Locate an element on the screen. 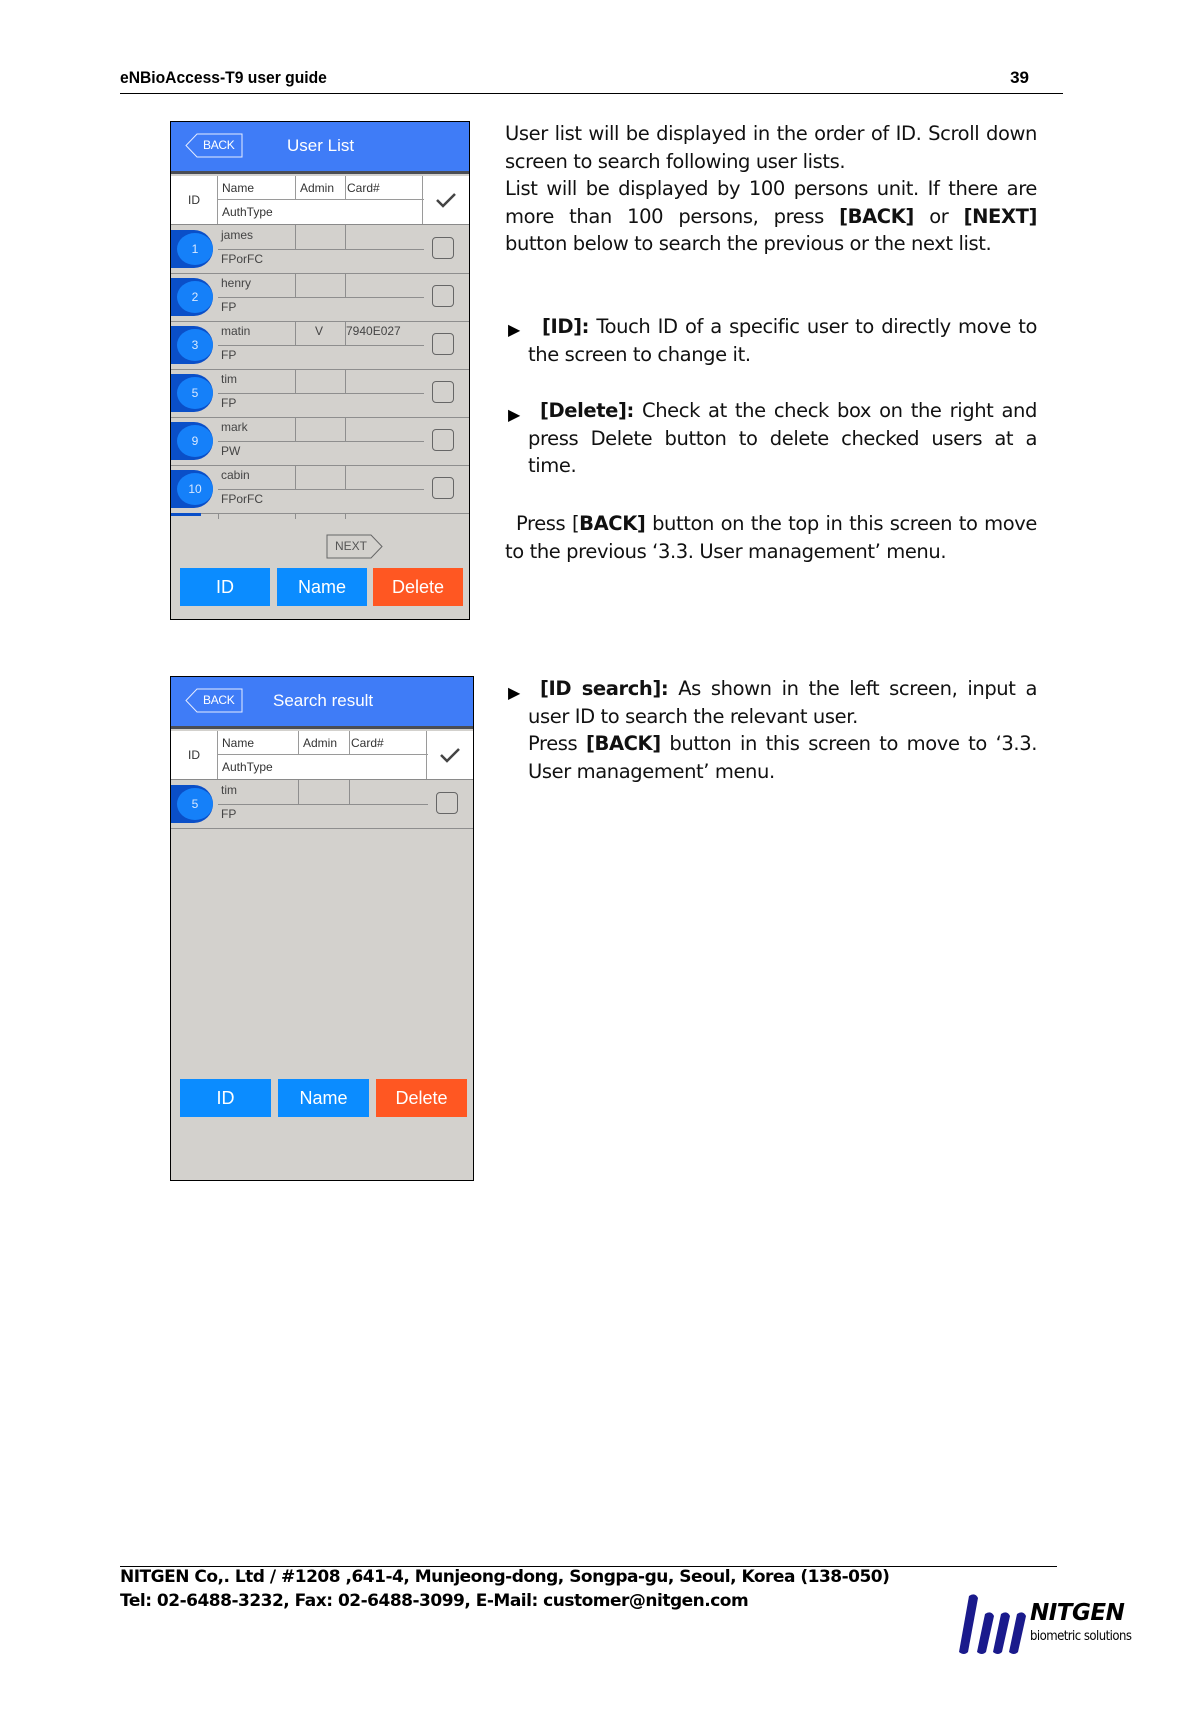  document-title: eNBioAccess-T9 user guide is located at coordinates (223, 77).